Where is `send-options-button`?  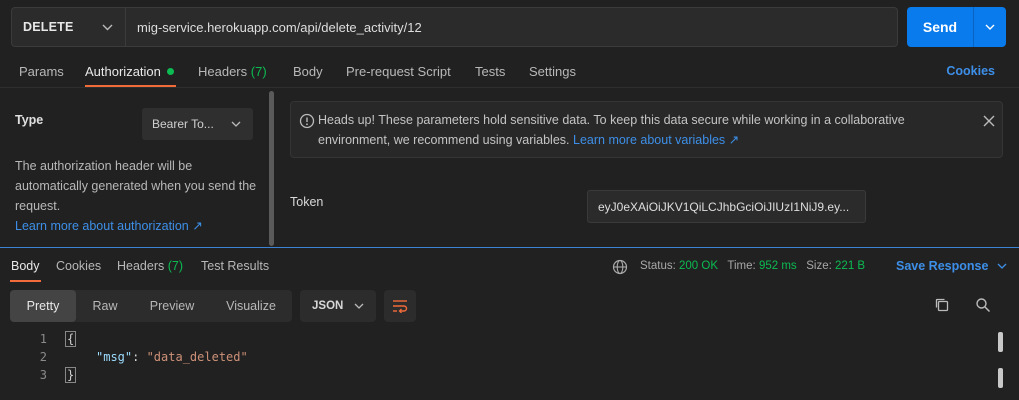
send-options-button is located at coordinates (990, 27).